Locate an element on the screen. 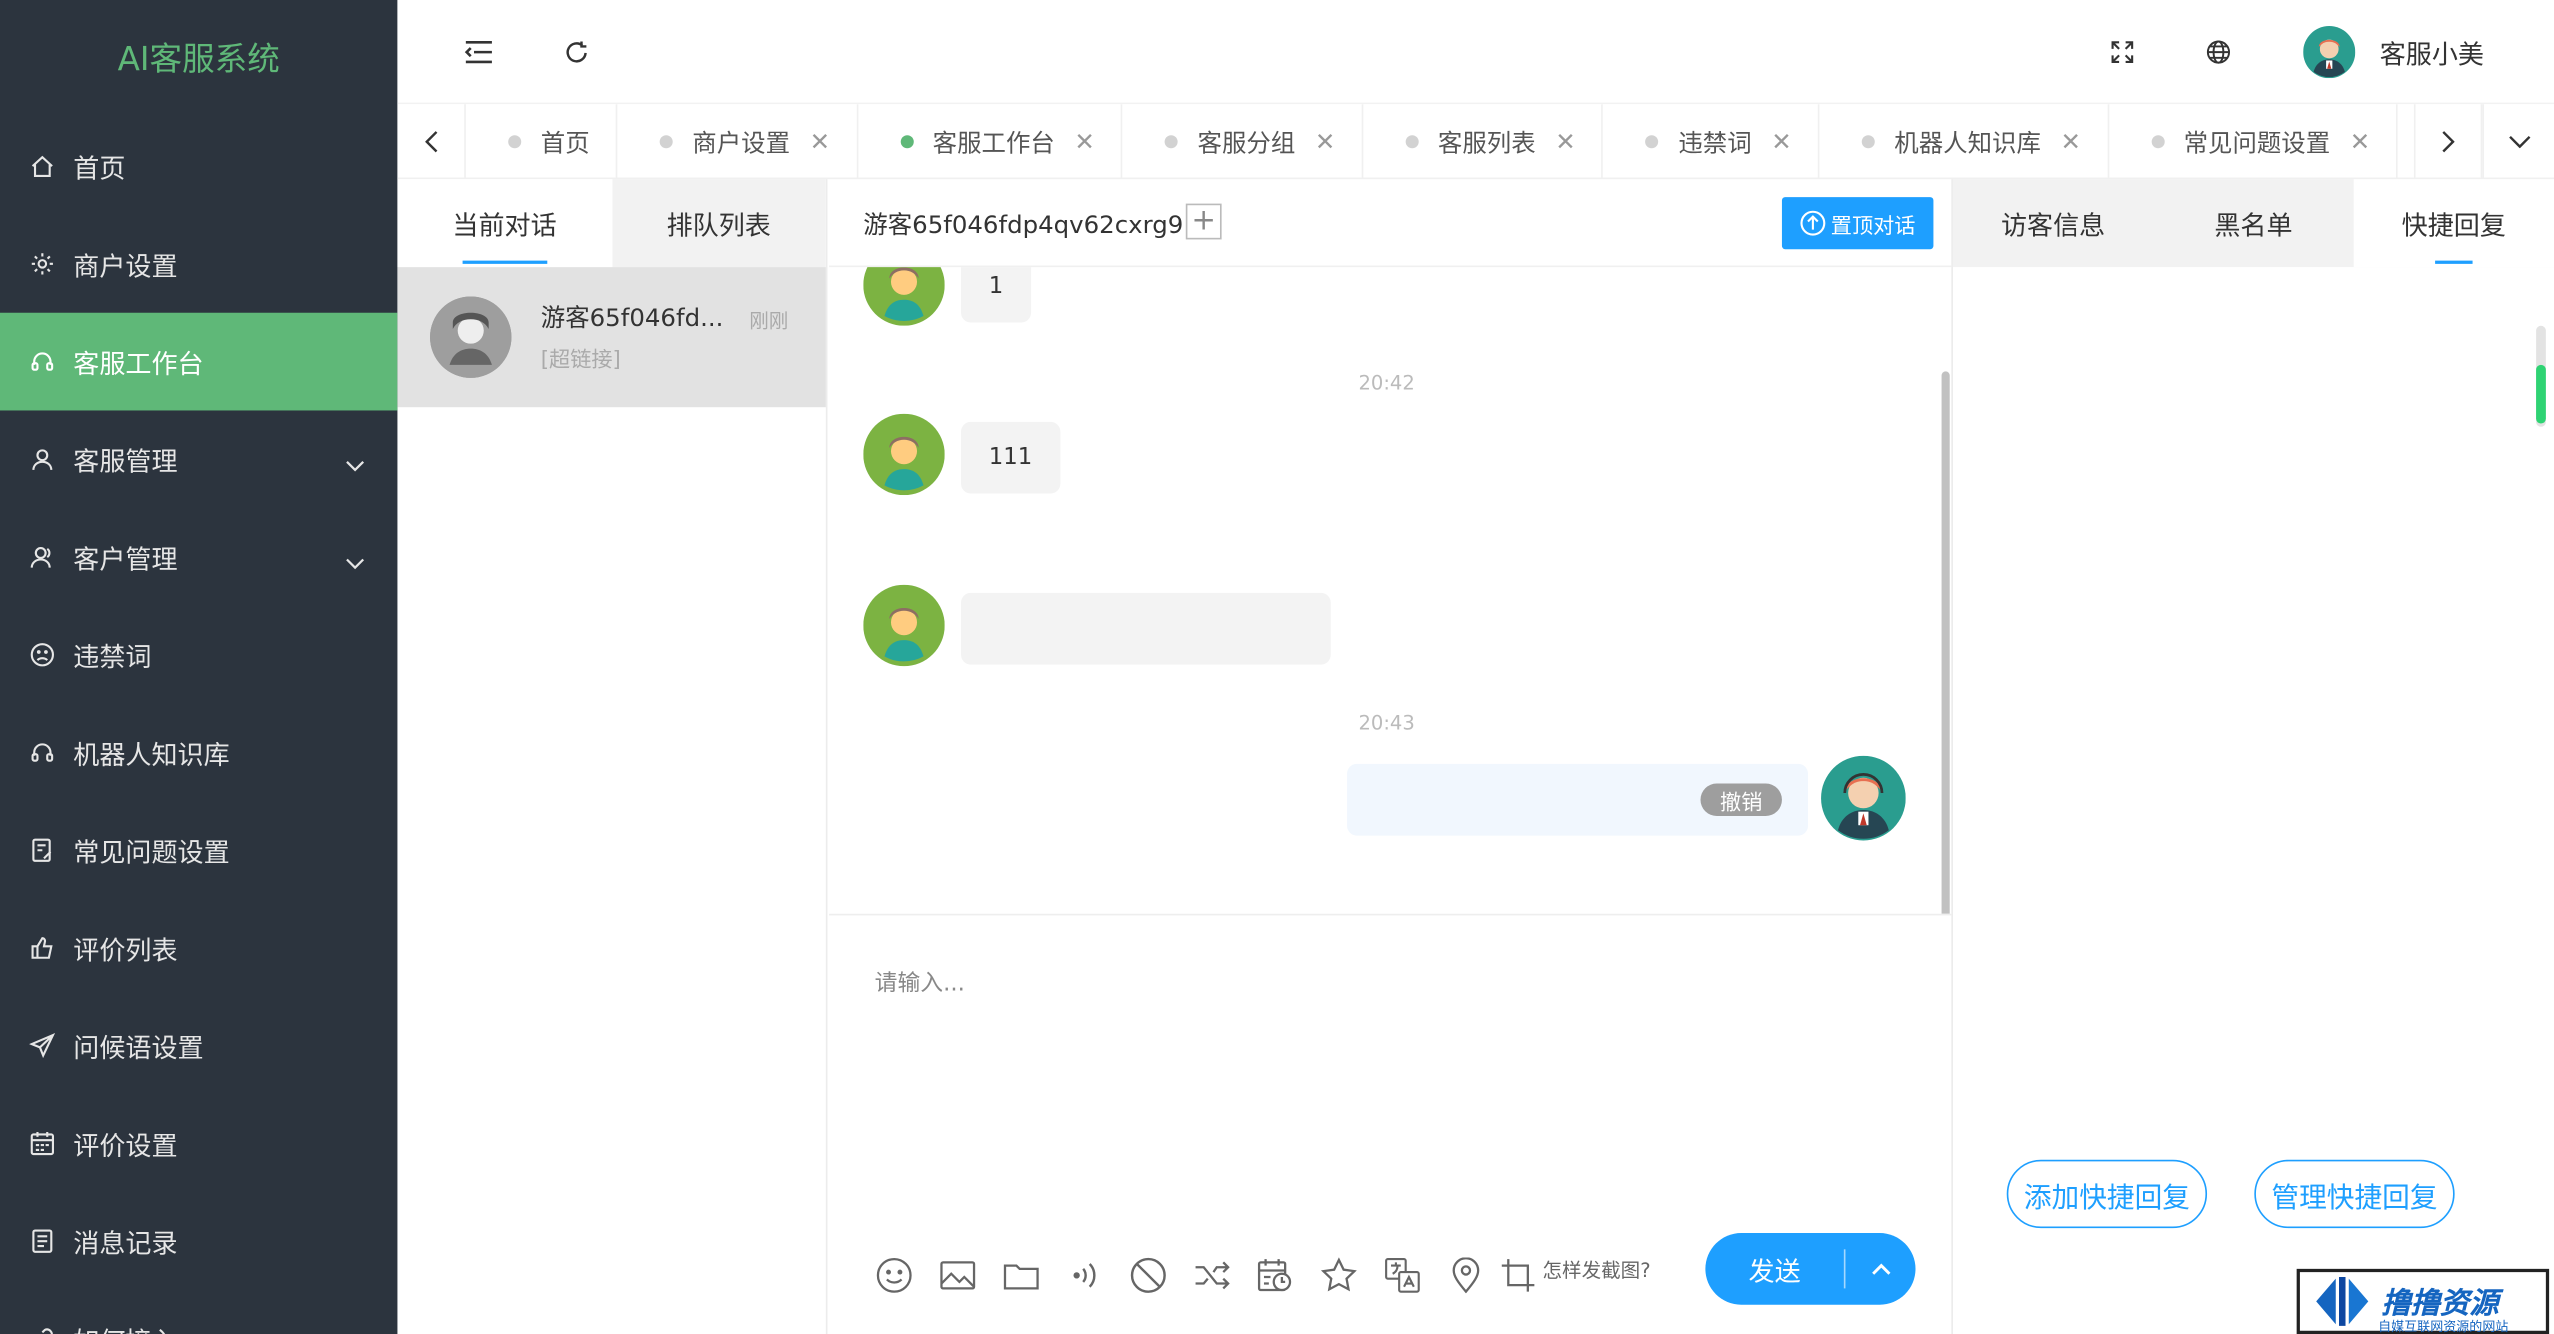 This screenshot has height=1334, width=2554. star-icon is located at coordinates (1338, 1275).